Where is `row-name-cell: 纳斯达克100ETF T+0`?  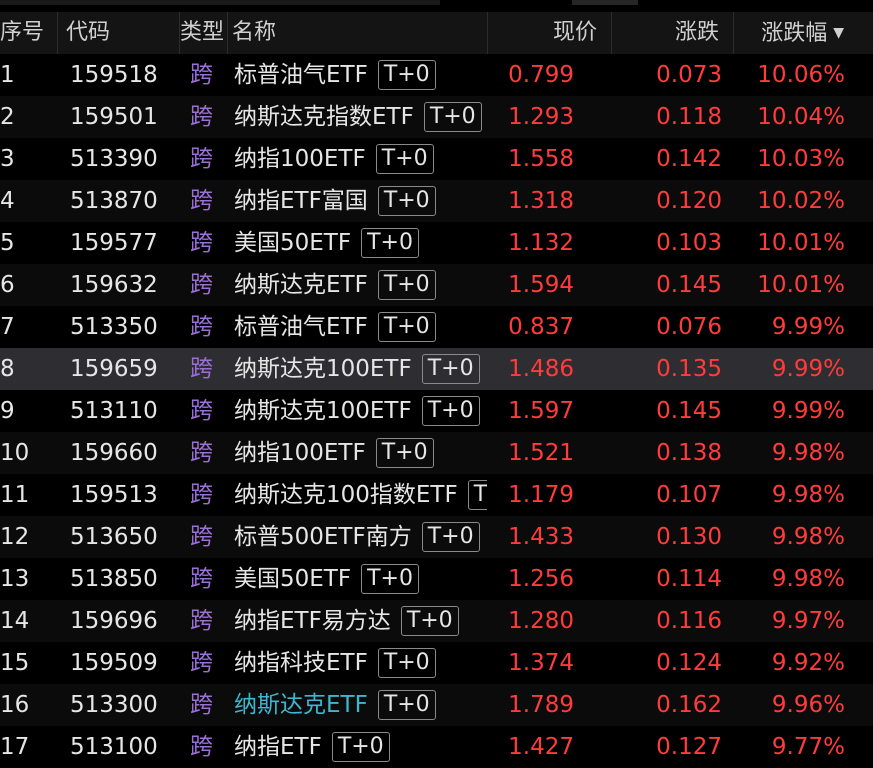
row-name-cell: 纳斯达克100ETF T+0 is located at coordinates (360, 411).